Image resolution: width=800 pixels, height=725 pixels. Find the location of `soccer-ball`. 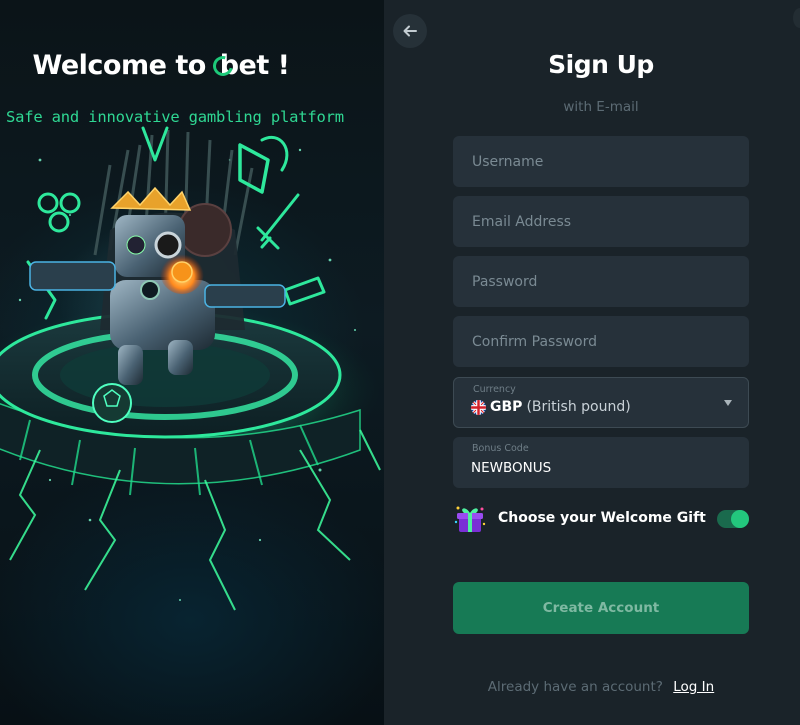

soccer-ball is located at coordinates (112, 403).